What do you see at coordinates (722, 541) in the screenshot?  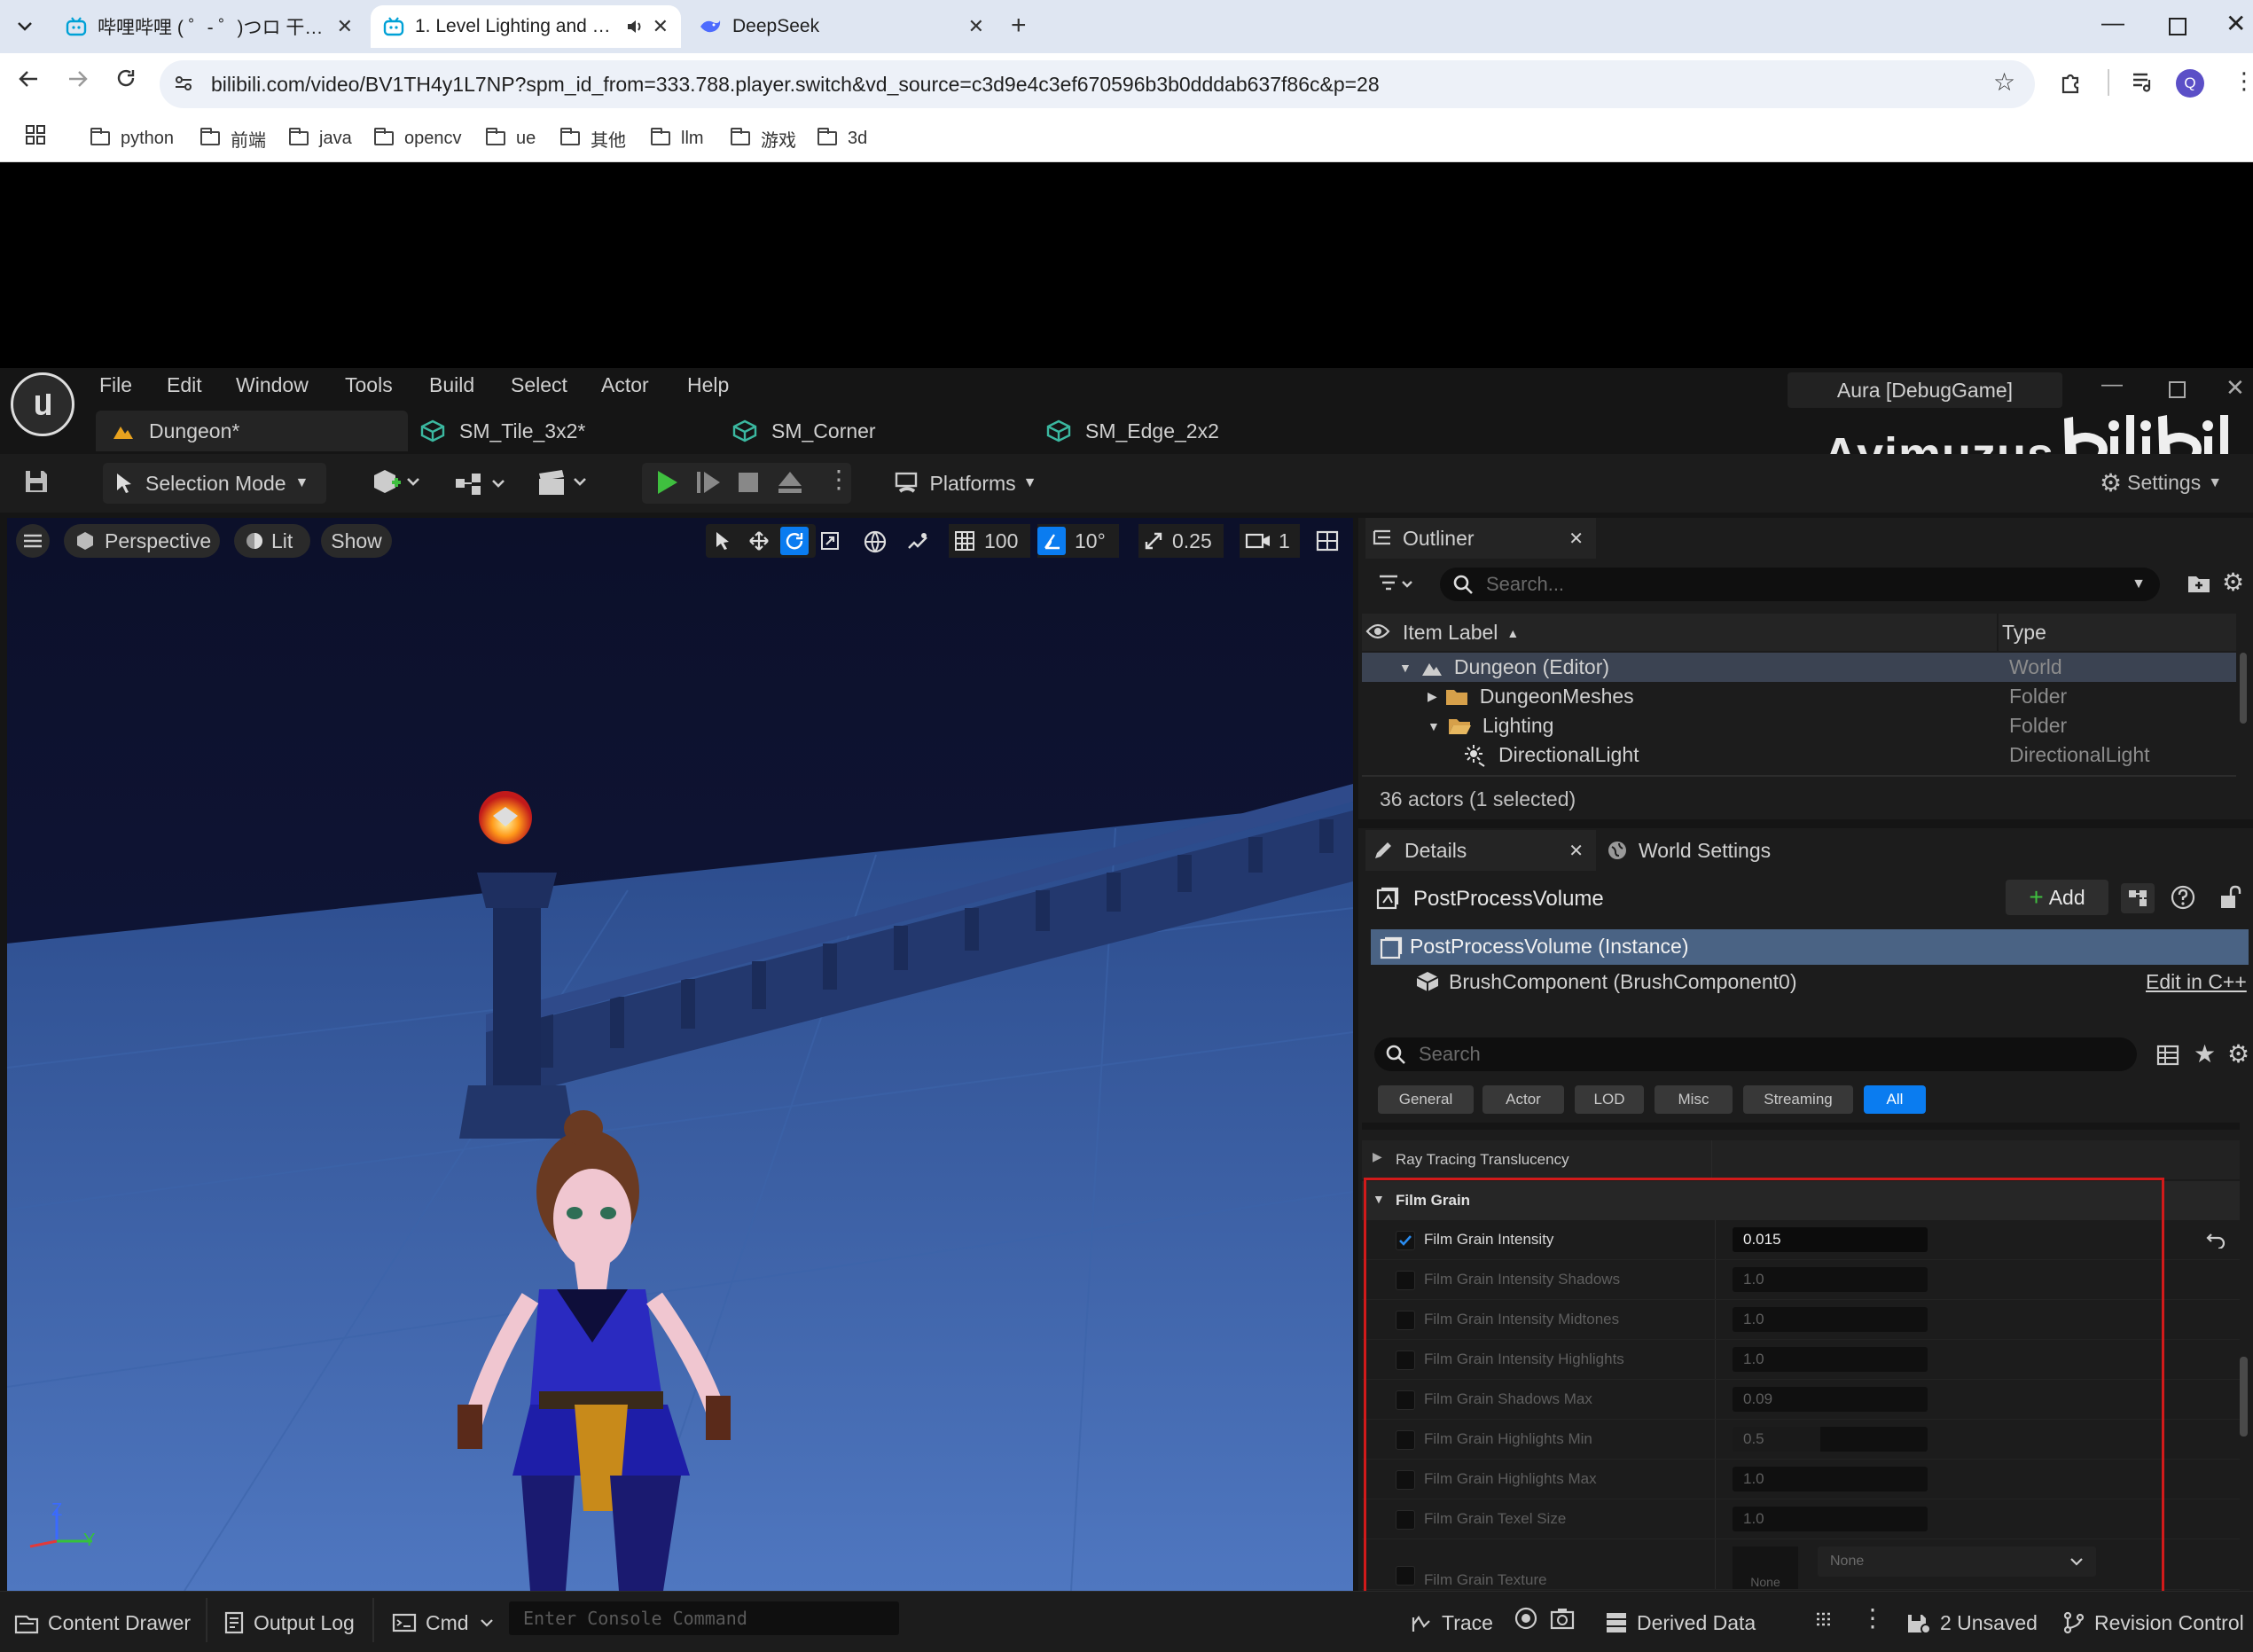 I see `select-tool-icon` at bounding box center [722, 541].